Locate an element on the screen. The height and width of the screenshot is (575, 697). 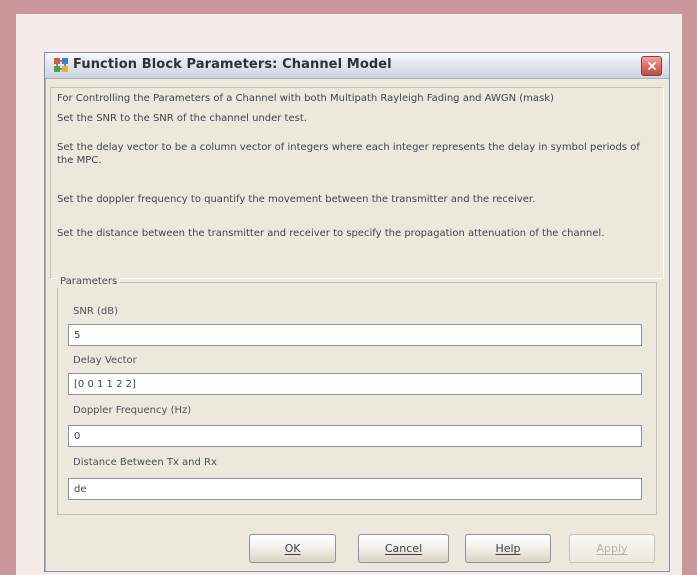
distance-label: Distance Between Tx and Rx is located at coordinates (145, 462).